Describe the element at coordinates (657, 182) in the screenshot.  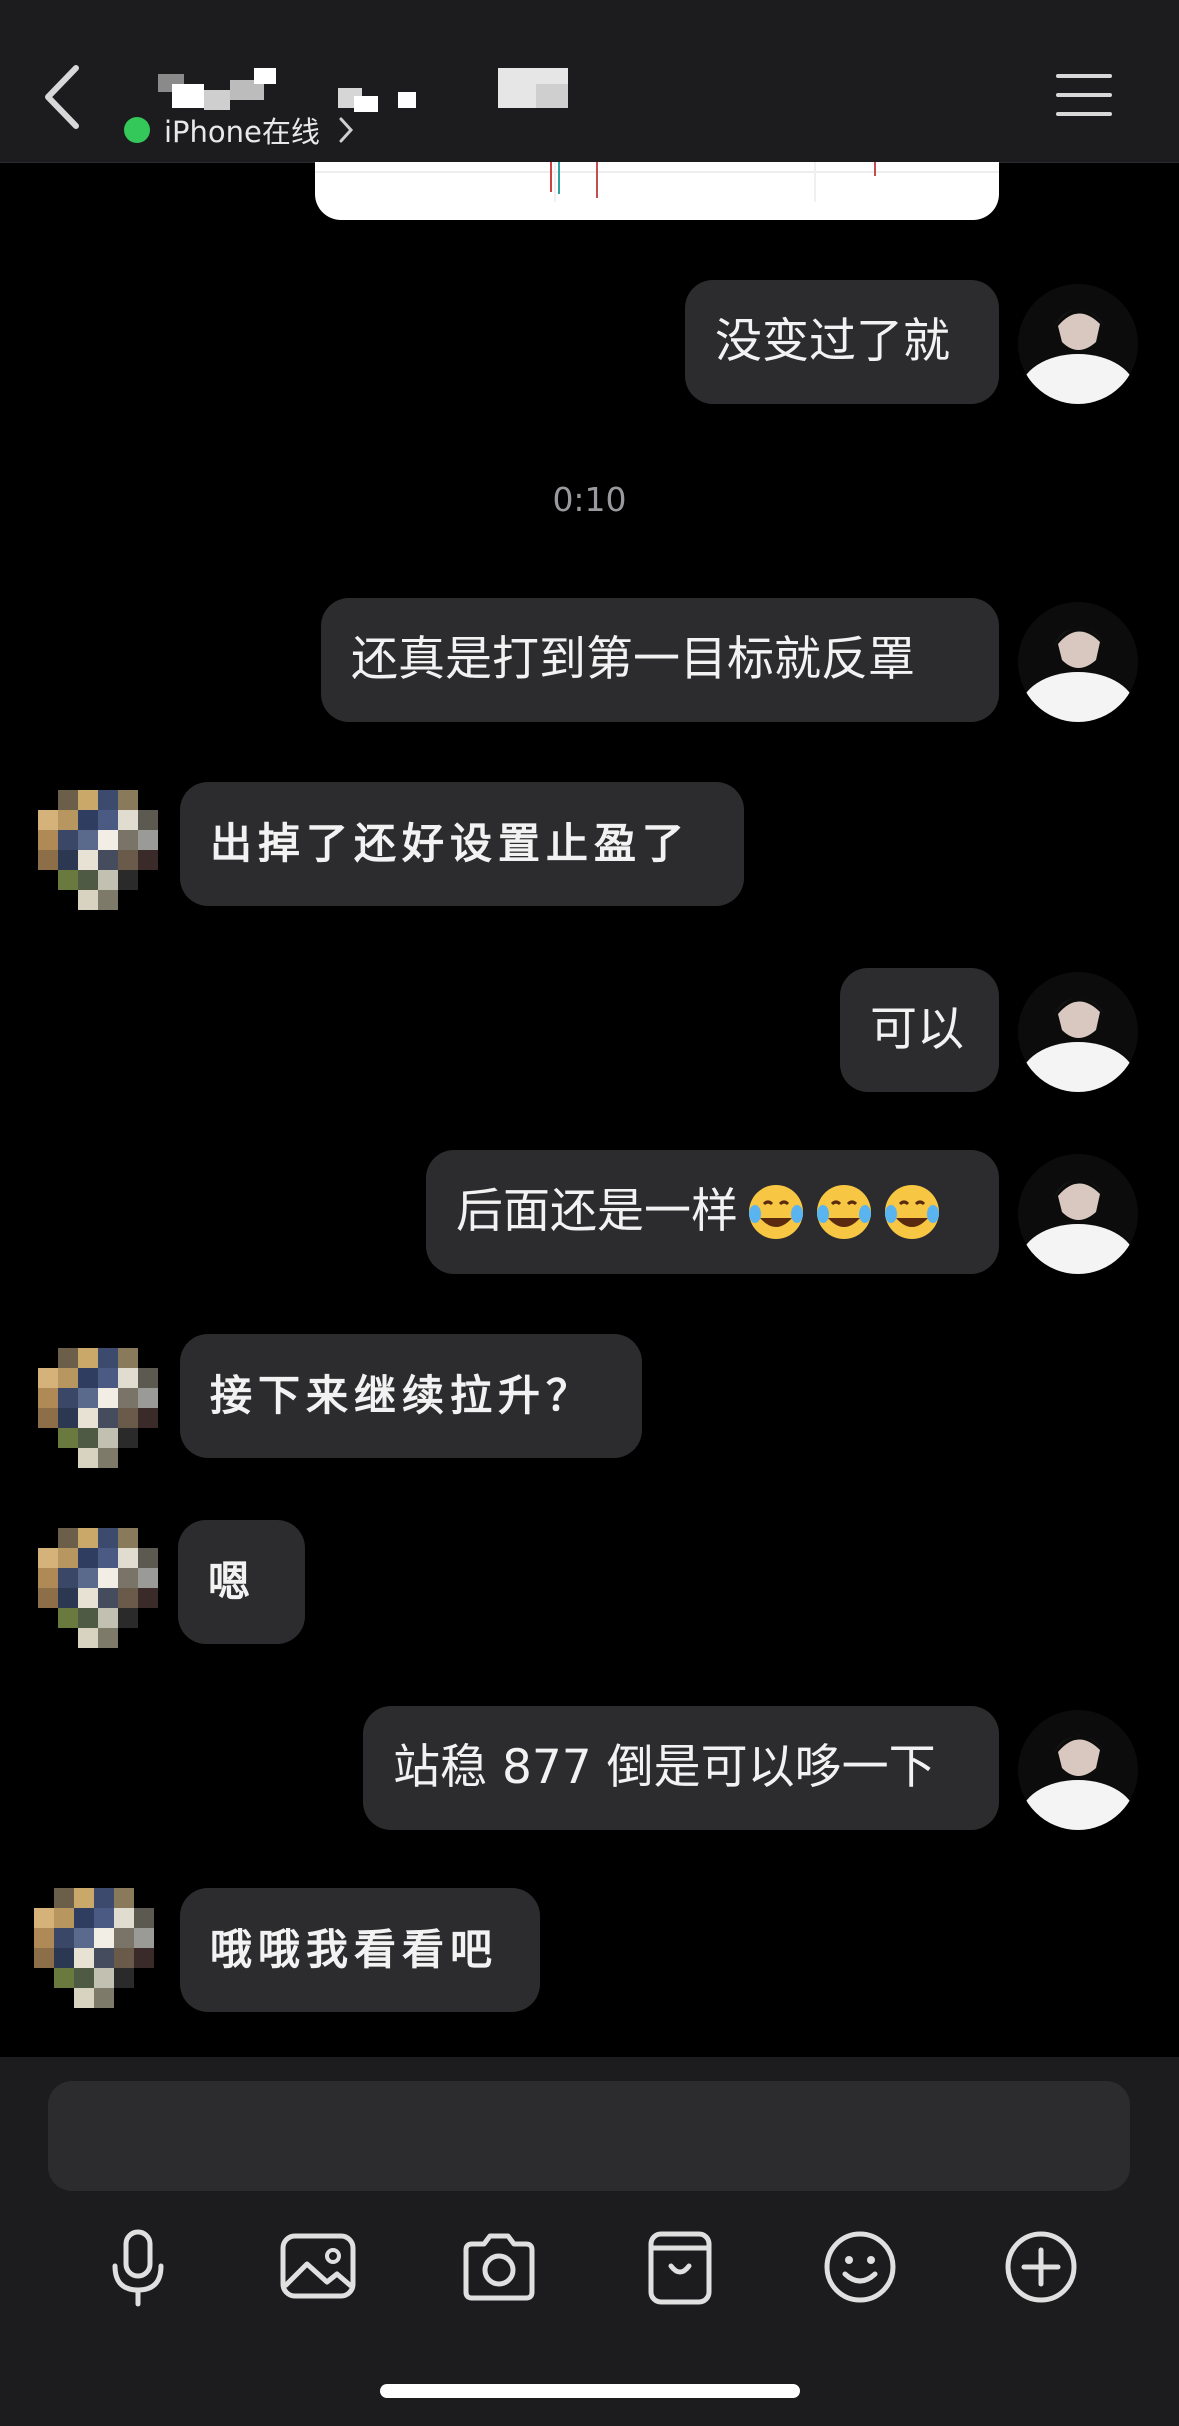
I see `chart-thumbnail` at that location.